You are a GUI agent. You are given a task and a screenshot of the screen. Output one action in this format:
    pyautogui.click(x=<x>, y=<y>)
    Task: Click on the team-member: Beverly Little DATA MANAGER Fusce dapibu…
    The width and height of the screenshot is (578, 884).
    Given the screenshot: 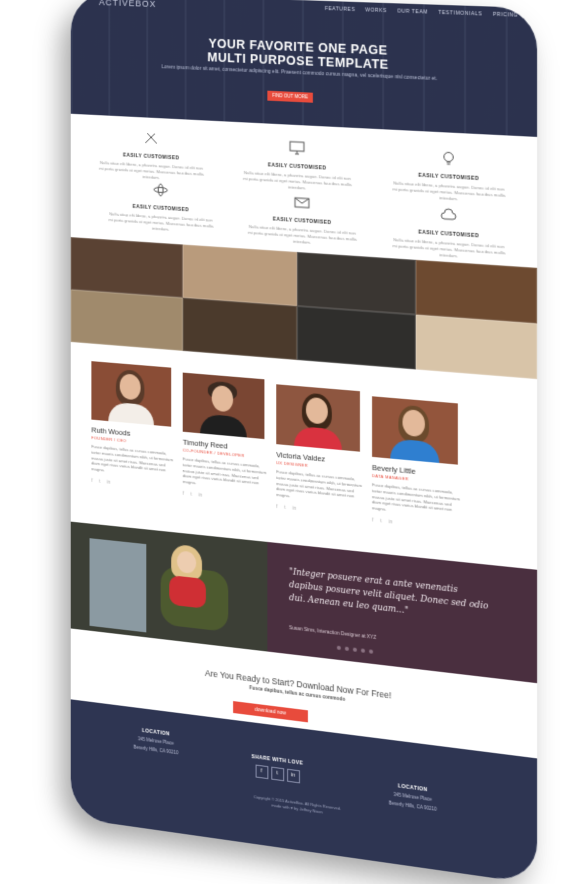 What is the action you would take?
    pyautogui.click(x=416, y=463)
    